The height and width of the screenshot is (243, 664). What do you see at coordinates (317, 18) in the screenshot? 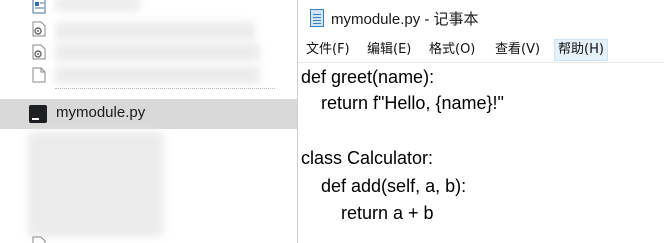
I see `notepad-icon` at bounding box center [317, 18].